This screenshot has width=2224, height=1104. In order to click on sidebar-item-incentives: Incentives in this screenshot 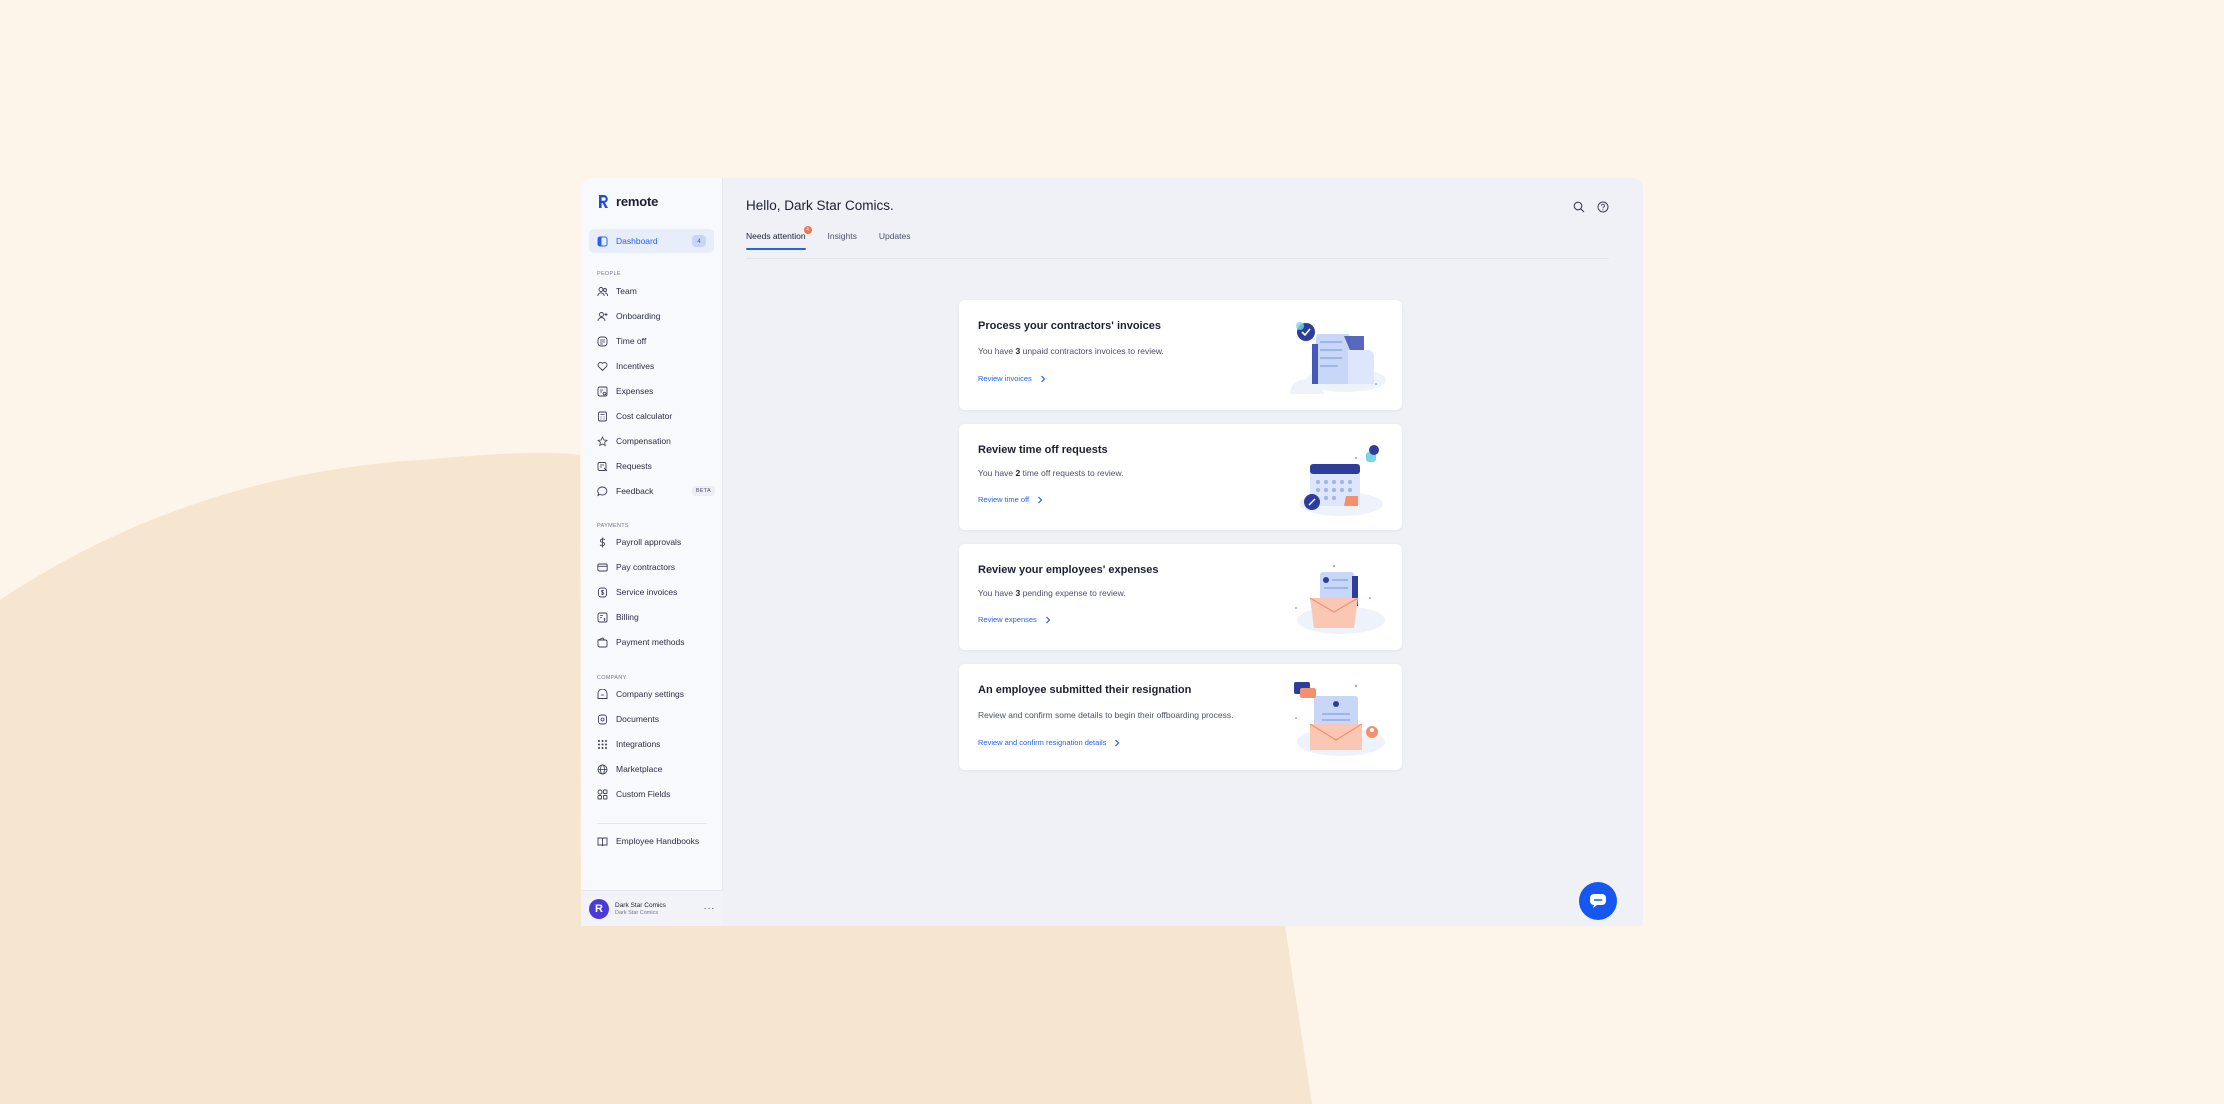, I will do `click(656, 366)`.